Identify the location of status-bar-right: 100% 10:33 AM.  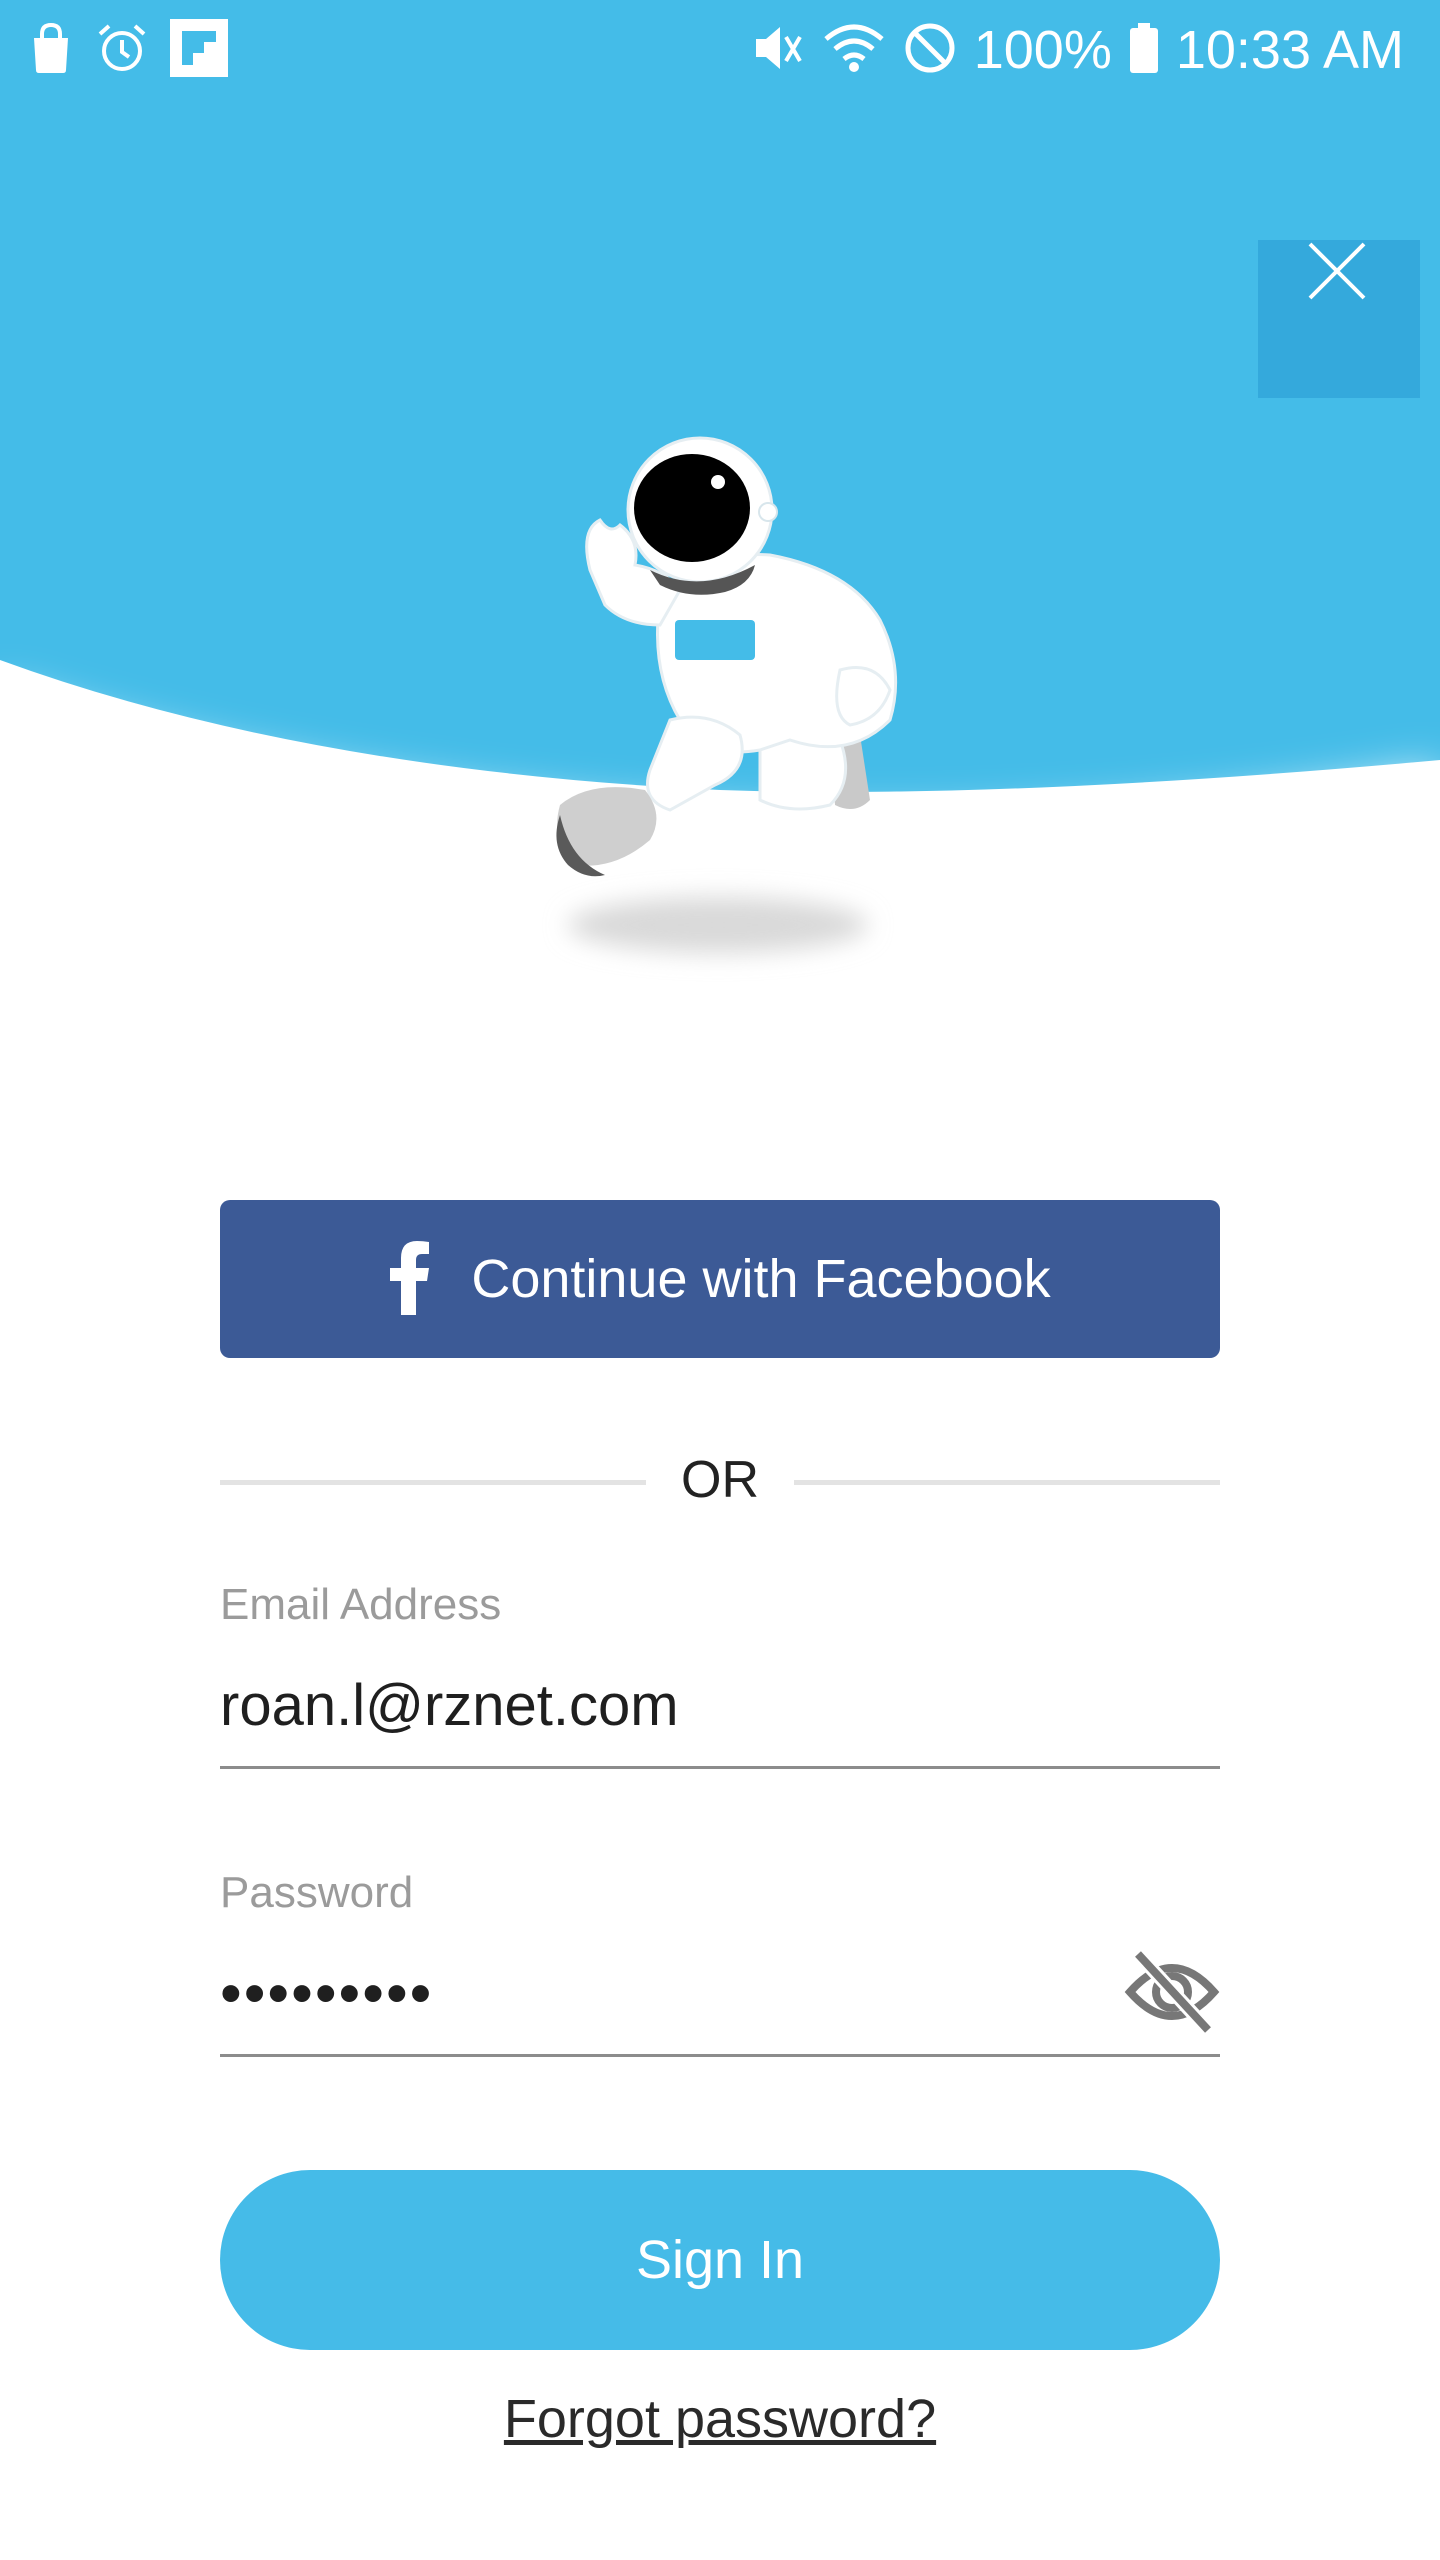
(1077, 50).